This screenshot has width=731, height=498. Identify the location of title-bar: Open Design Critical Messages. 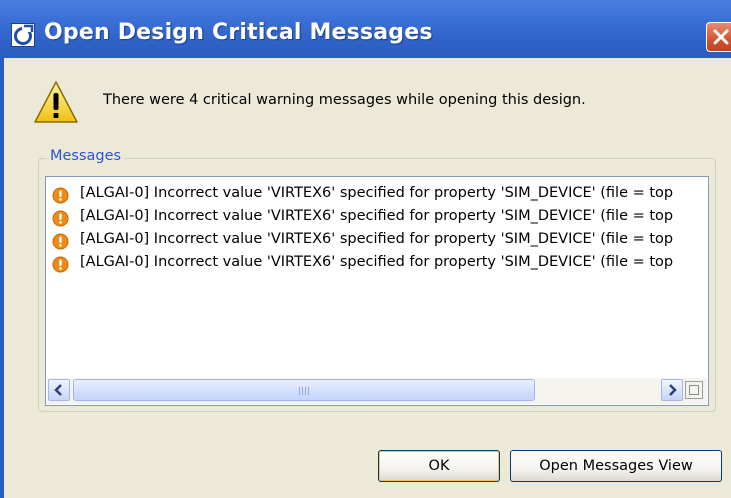
(365, 29).